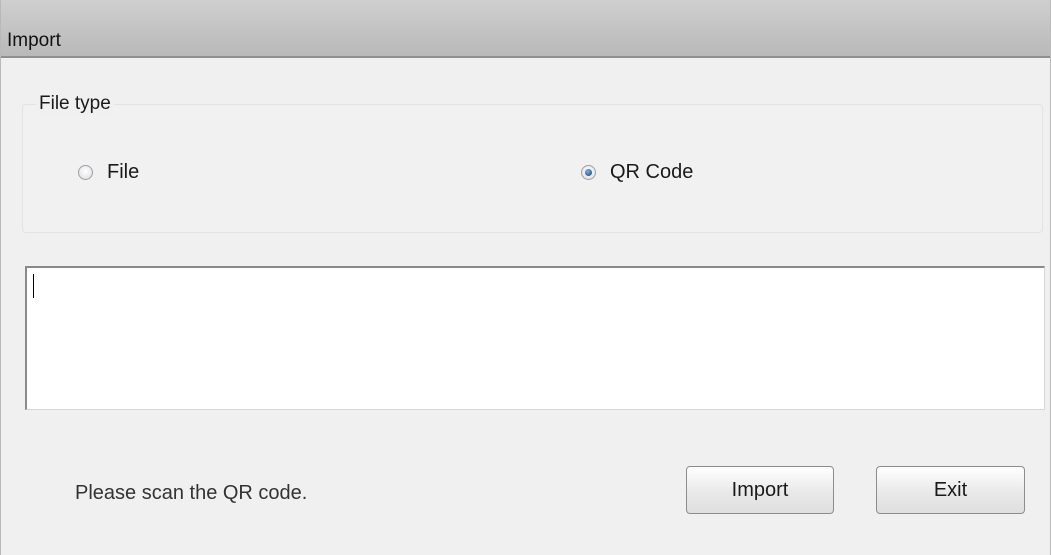  Describe the element at coordinates (651, 172) in the screenshot. I see `qr-code-radio-label: QR Code` at that location.